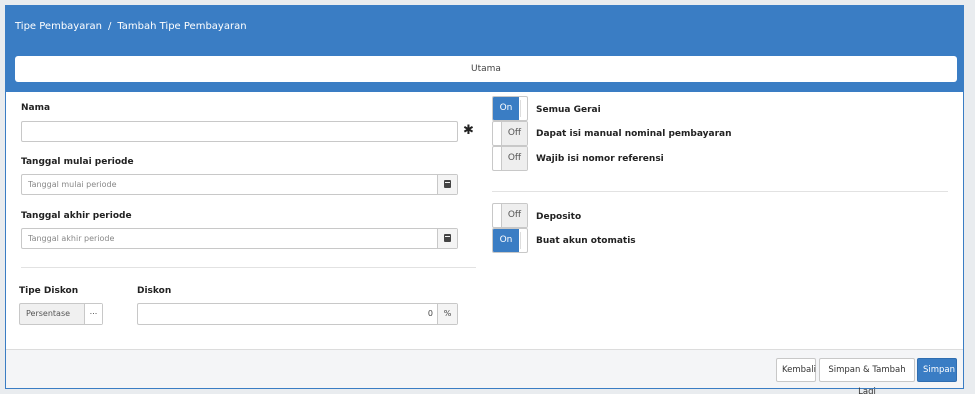  Describe the element at coordinates (58, 26) in the screenshot. I see `breadcrumb-parent: Tipe Pembayaran` at that location.